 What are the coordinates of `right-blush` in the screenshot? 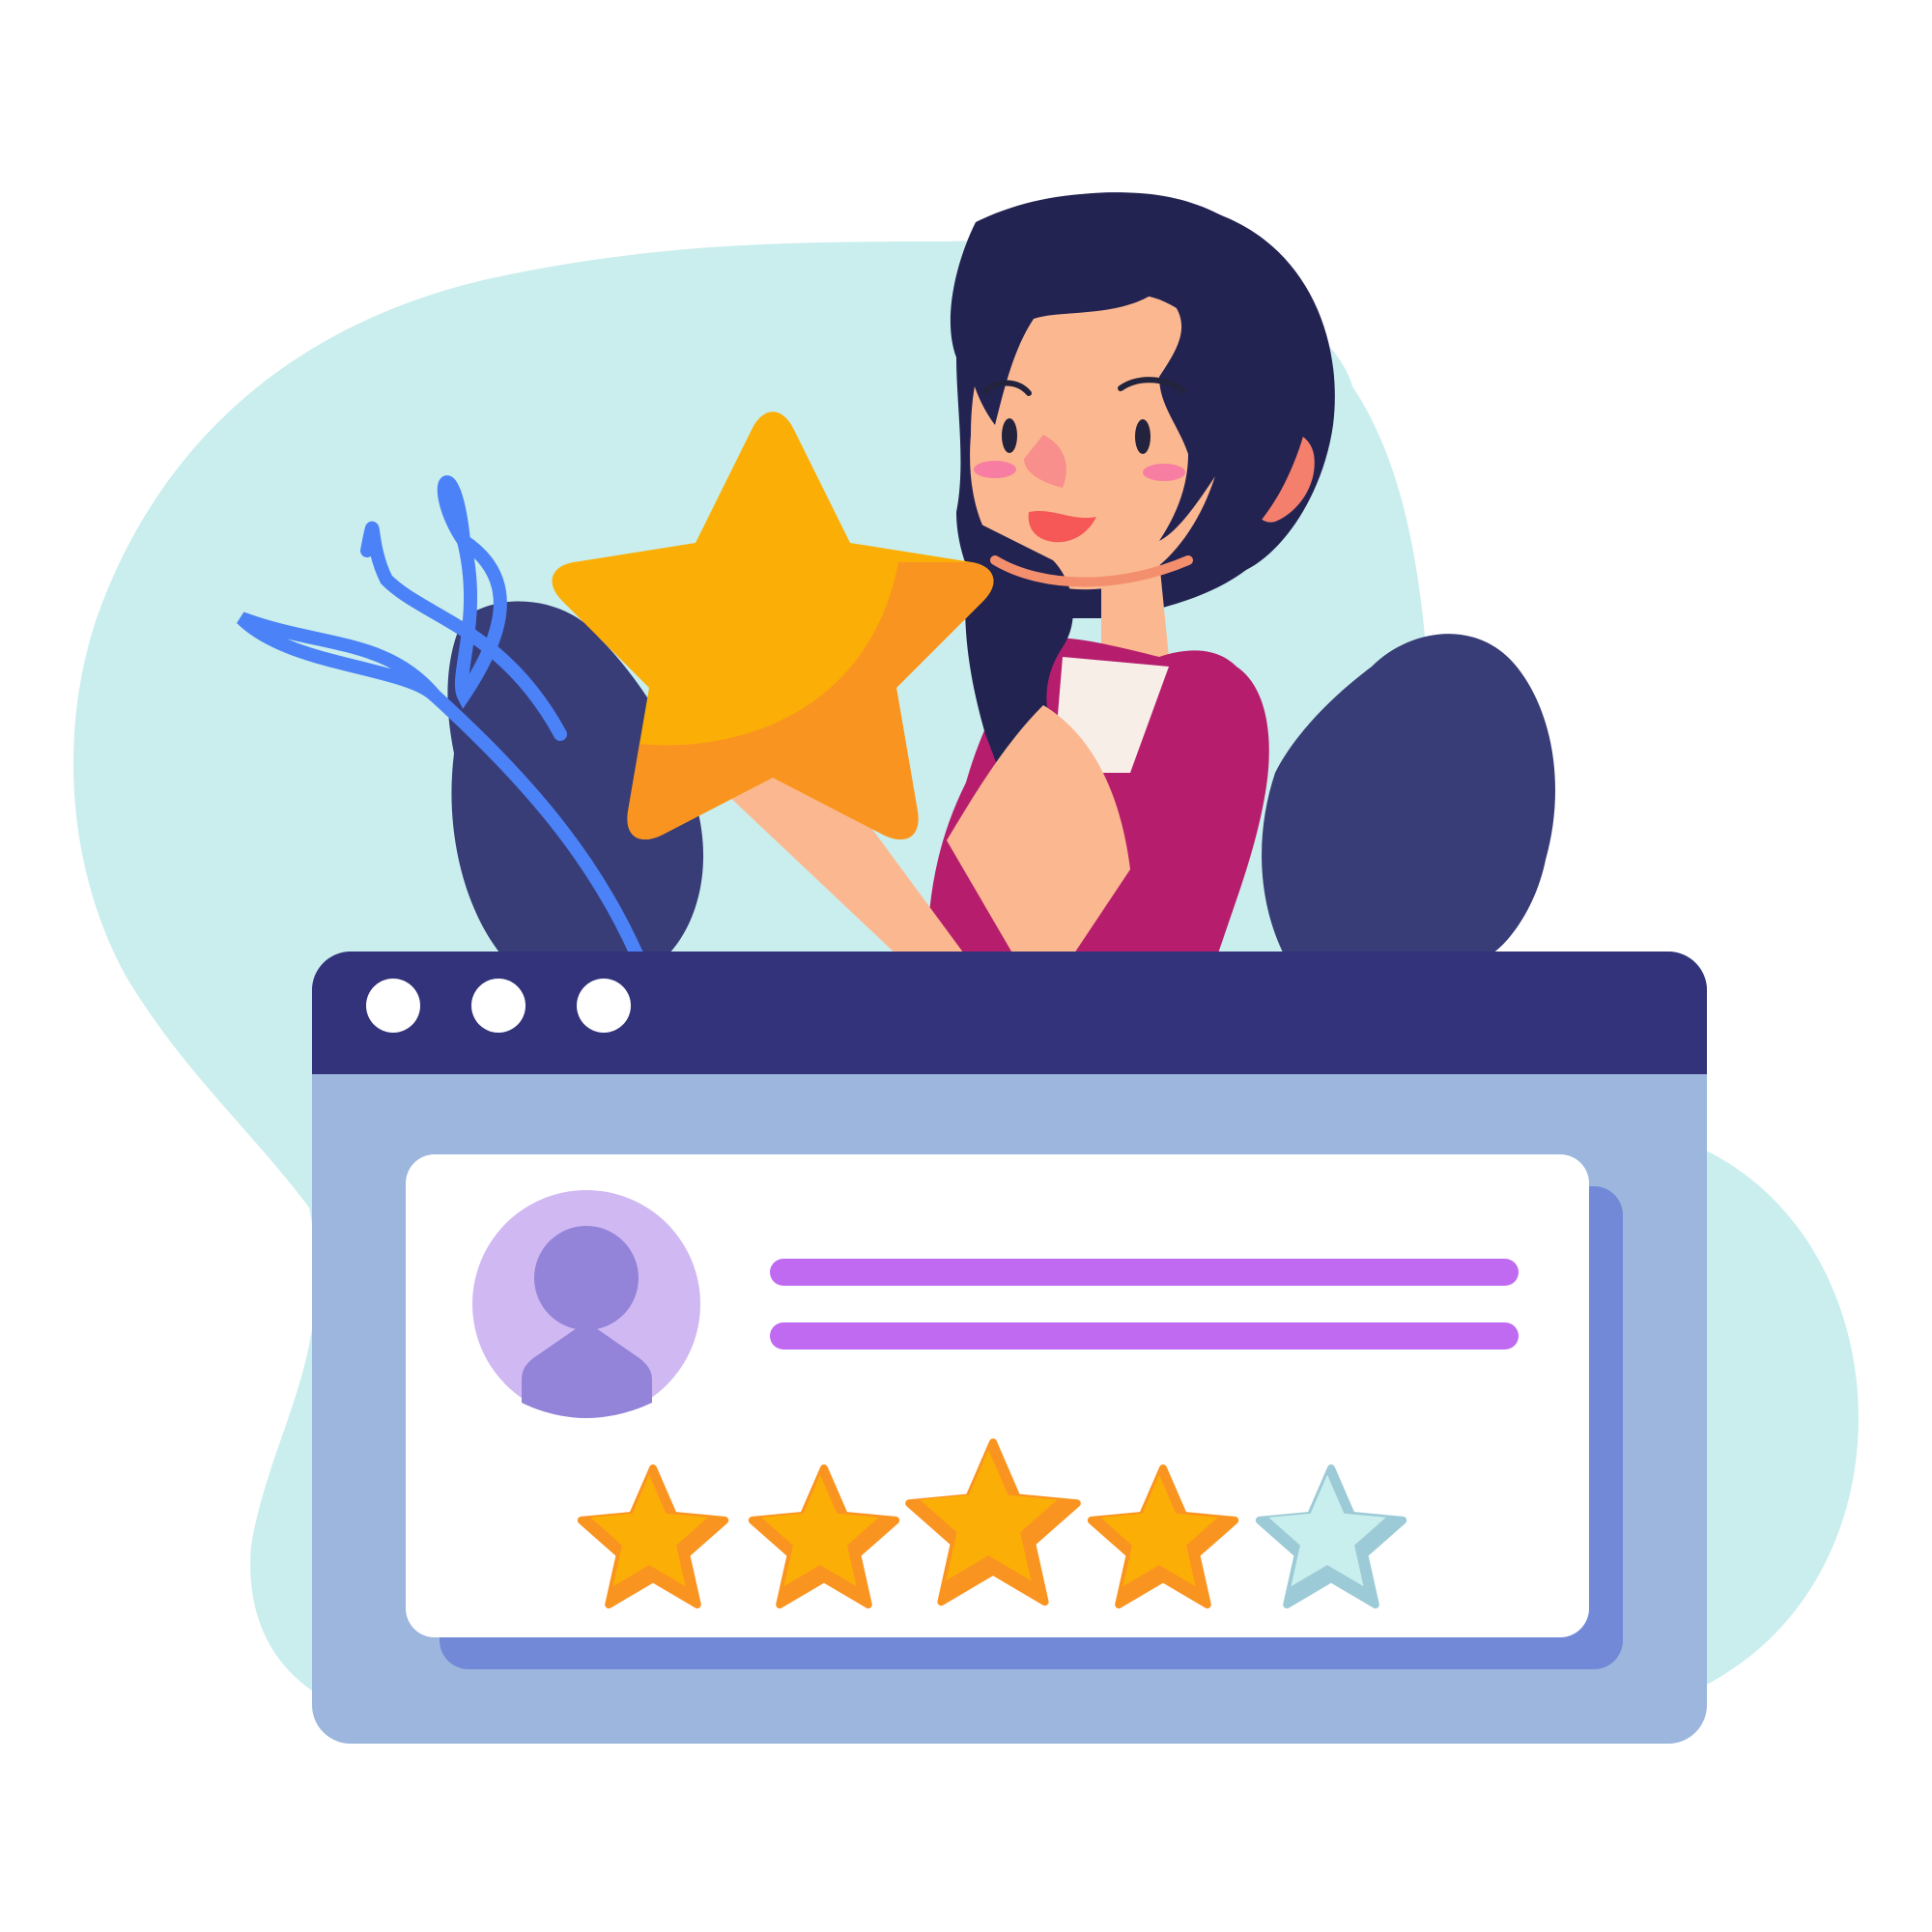 It's located at (1164, 472).